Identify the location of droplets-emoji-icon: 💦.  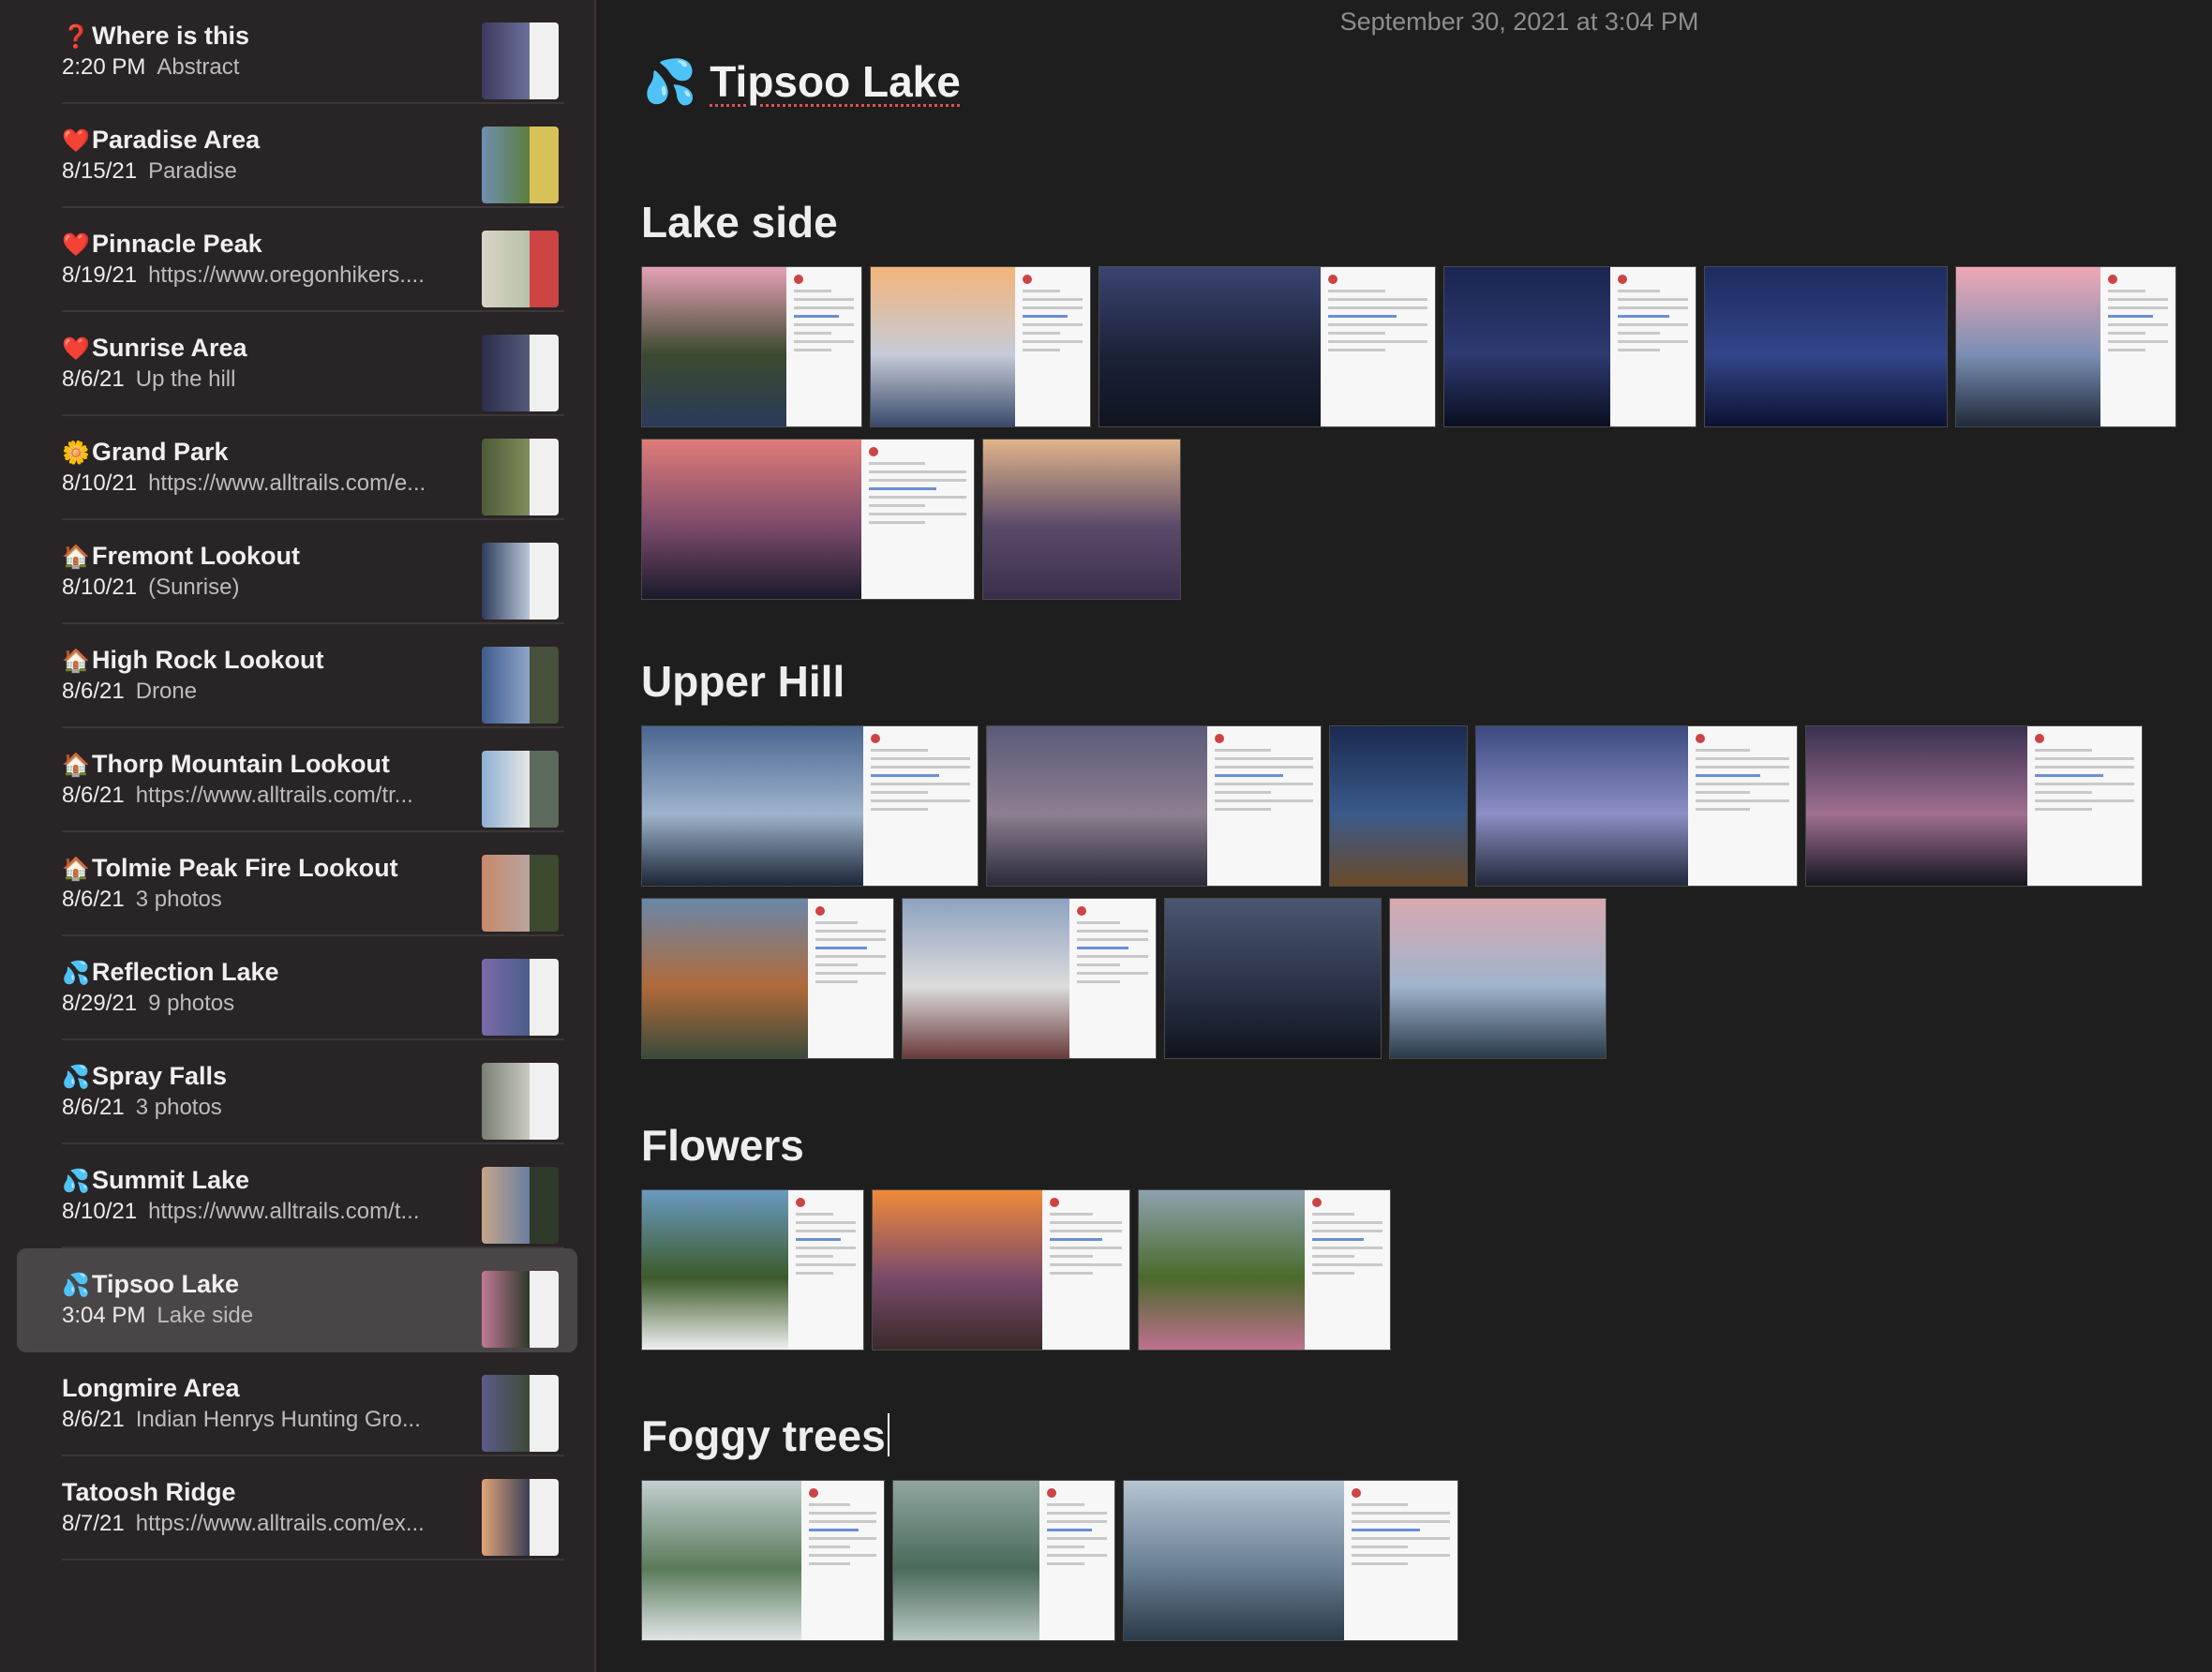
(670, 81).